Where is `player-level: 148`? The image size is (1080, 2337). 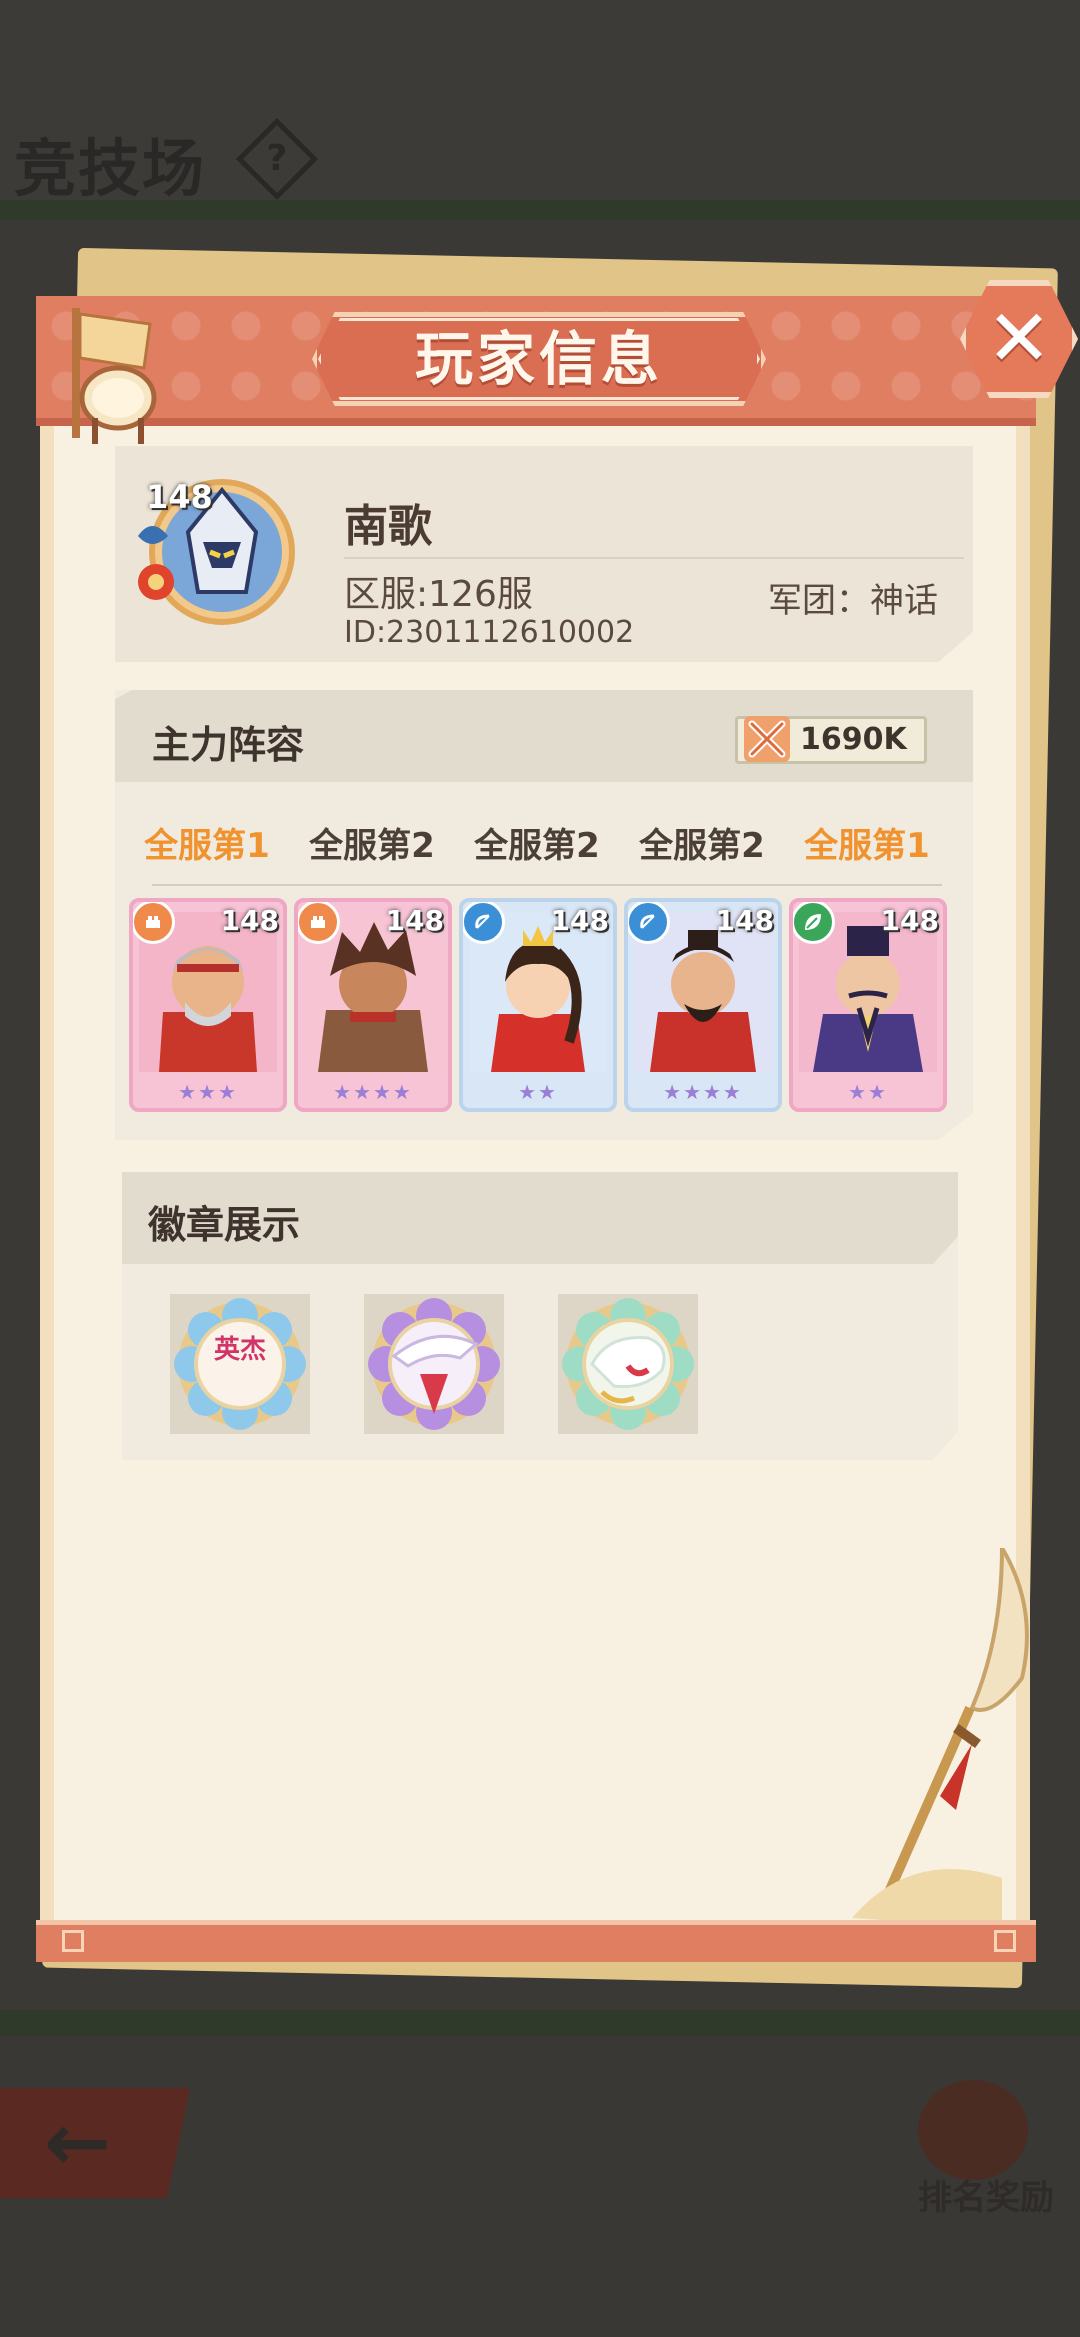
player-level: 148 is located at coordinates (179, 497).